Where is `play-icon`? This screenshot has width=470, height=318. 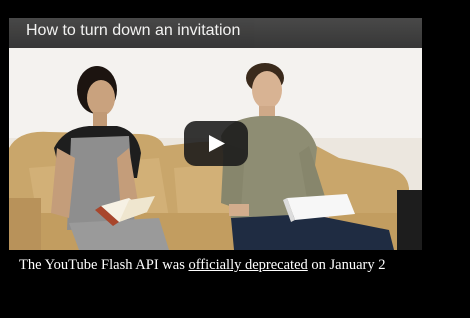
play-icon is located at coordinates (217, 143).